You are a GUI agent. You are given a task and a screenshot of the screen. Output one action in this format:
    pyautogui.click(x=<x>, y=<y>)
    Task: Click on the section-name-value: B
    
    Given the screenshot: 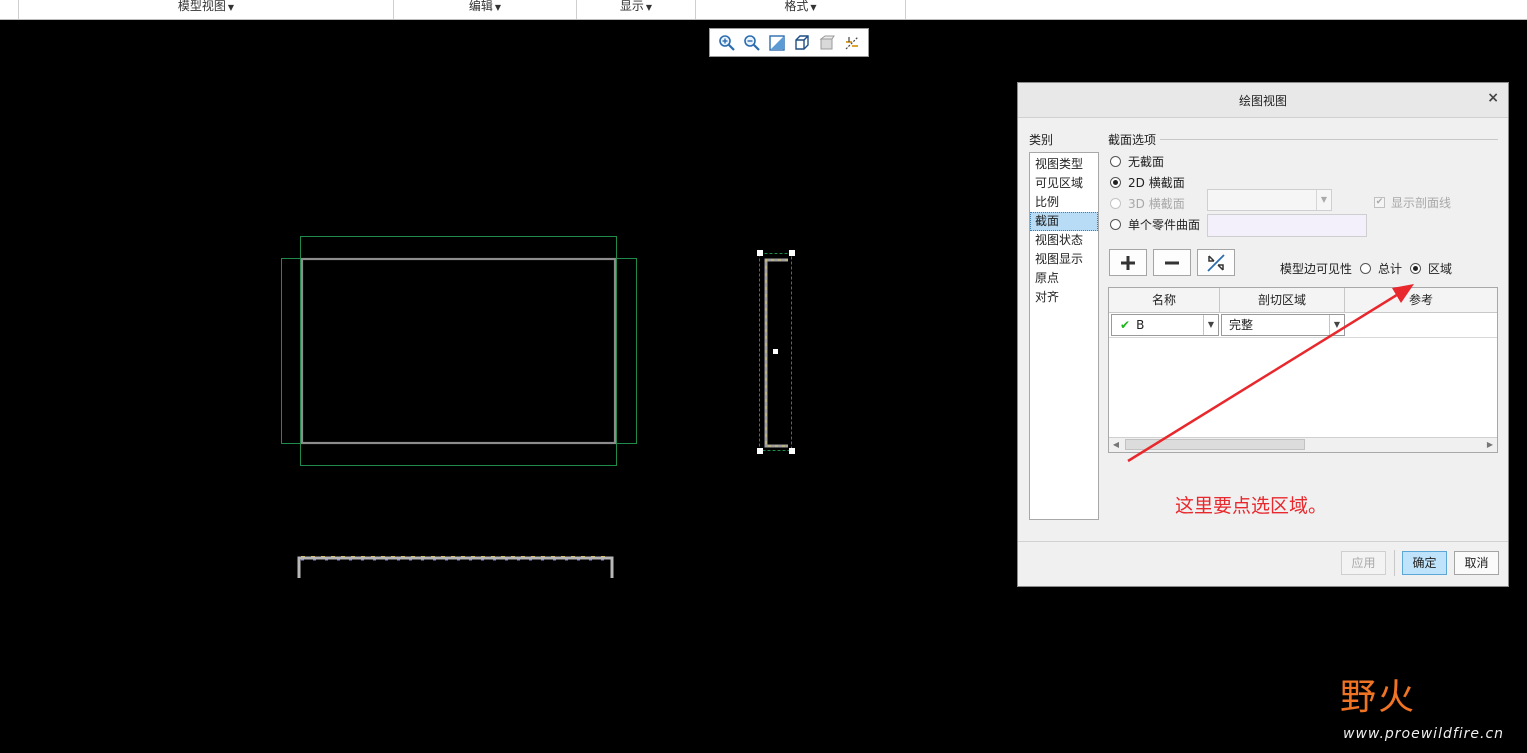 What is the action you would take?
    pyautogui.click(x=1140, y=325)
    